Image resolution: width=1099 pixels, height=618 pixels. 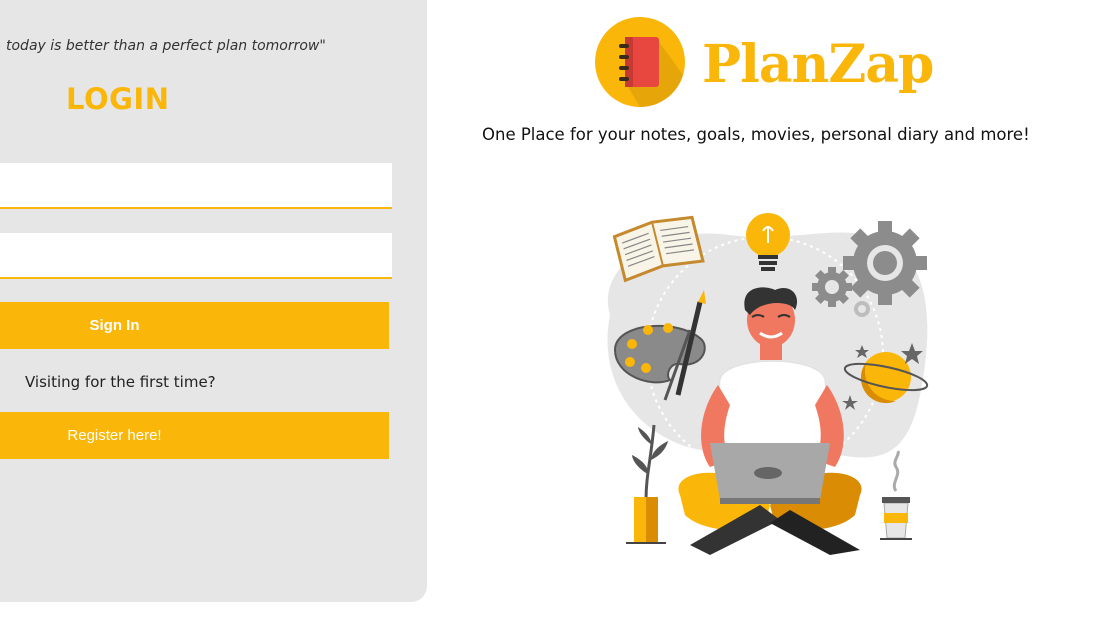 I want to click on notebook-icon, so click(x=640, y=62).